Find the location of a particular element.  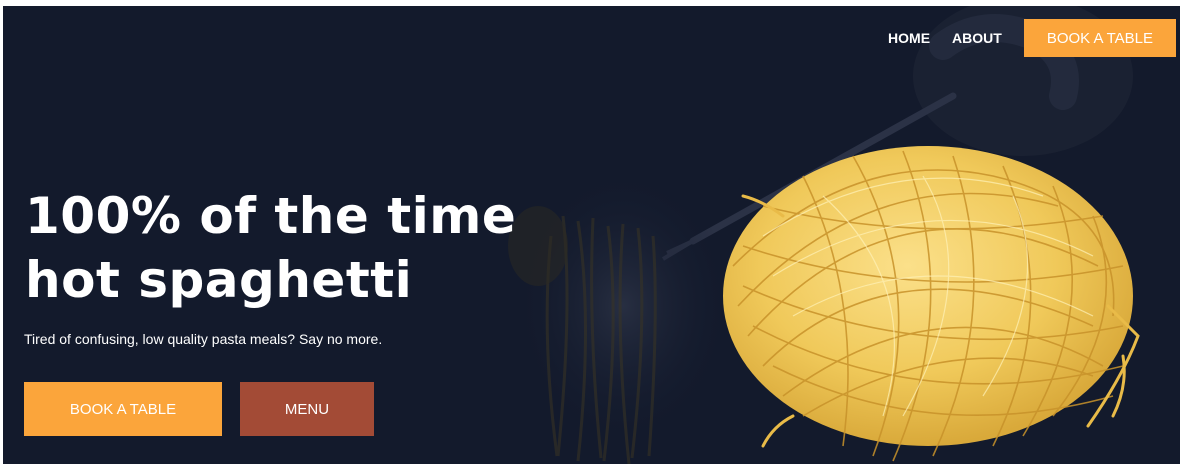

hero-headline: 100% of the time hot spaghetti is located at coordinates (270, 248).